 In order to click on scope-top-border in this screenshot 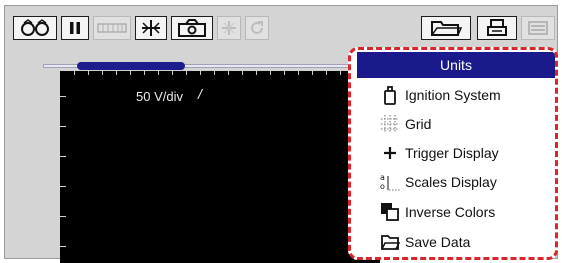, I will do `click(220, 70)`.